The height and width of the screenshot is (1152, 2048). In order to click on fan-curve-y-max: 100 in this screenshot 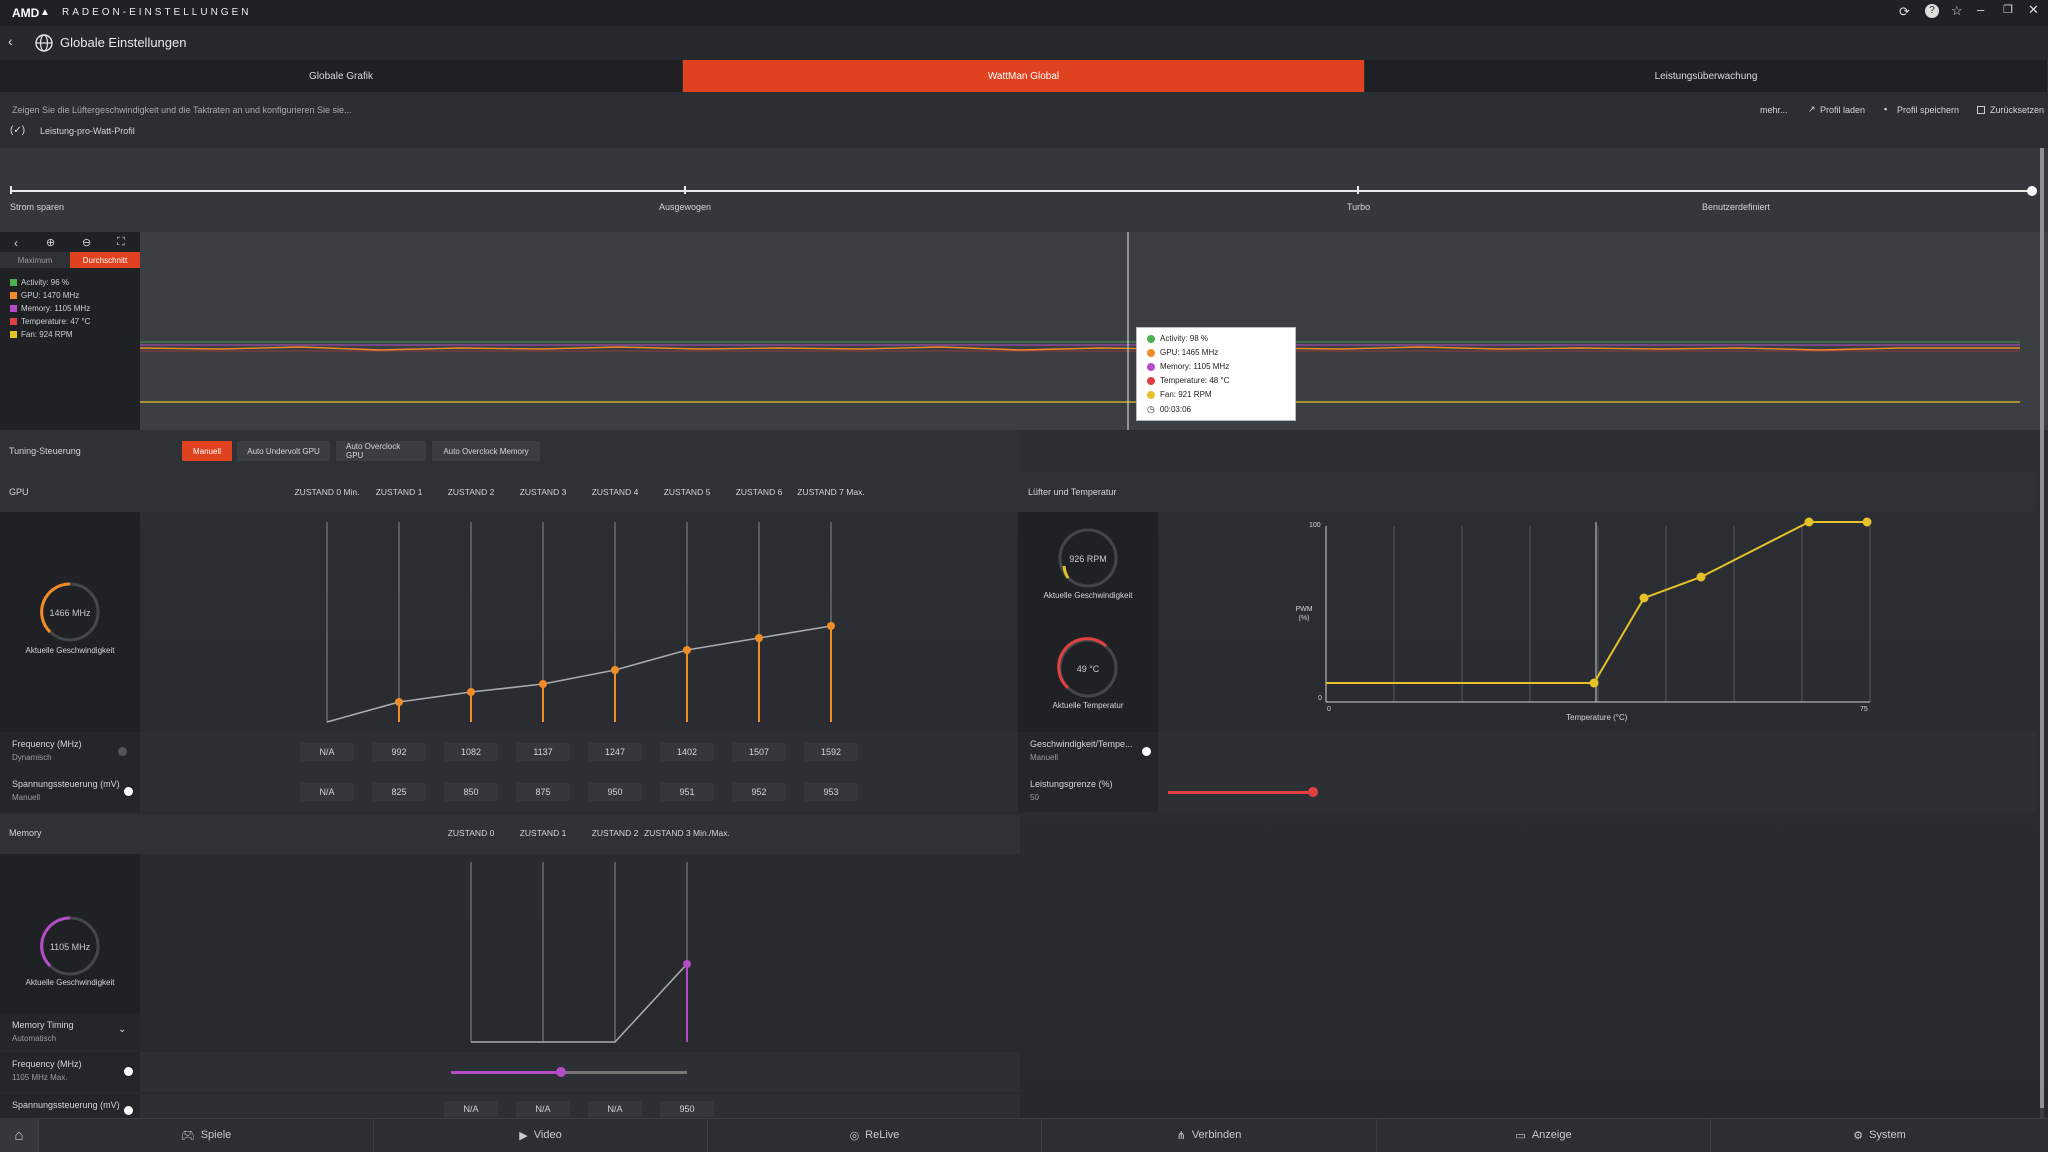, I will do `click(1315, 525)`.